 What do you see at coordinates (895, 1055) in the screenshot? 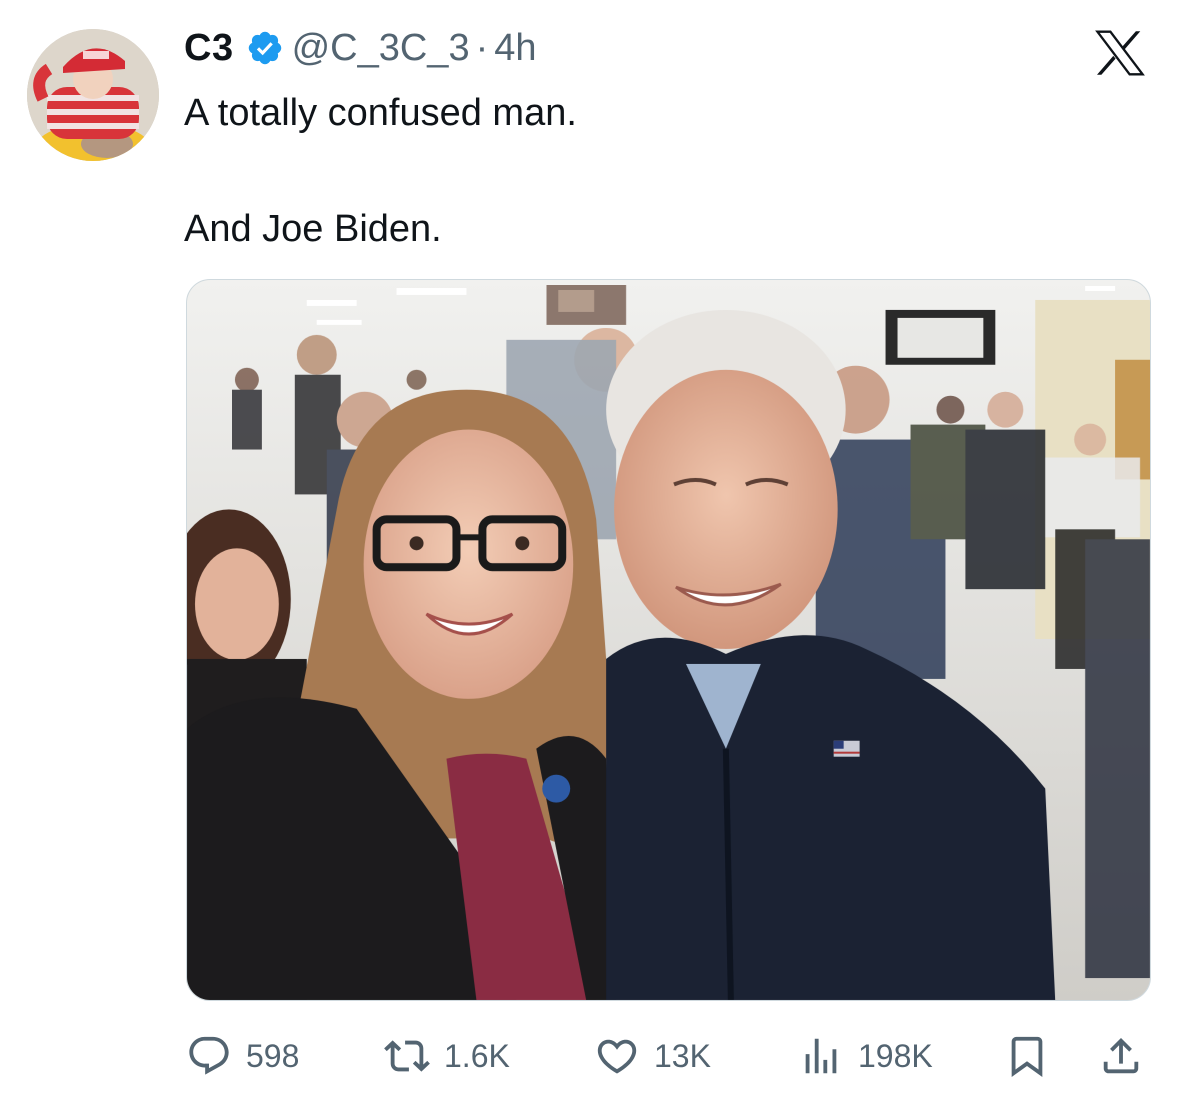
I see `views-count: 198K` at bounding box center [895, 1055].